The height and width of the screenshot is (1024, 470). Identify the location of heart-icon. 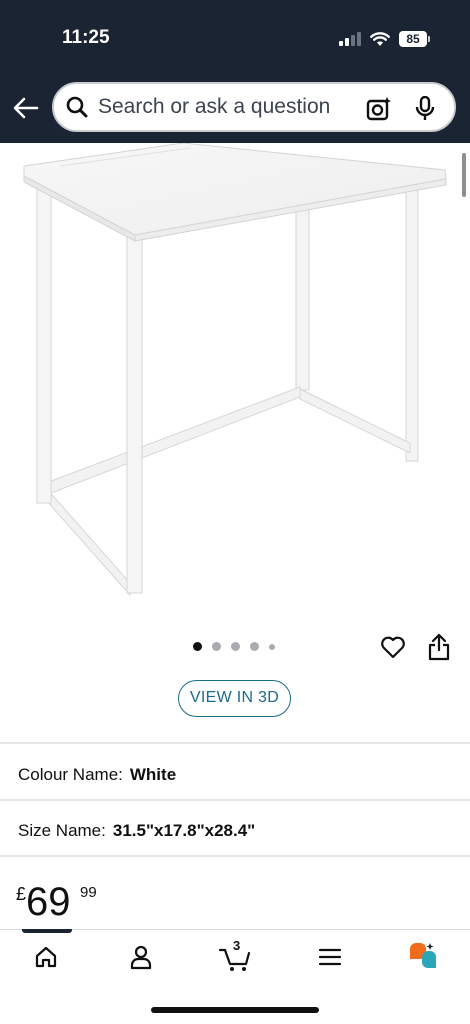
(393, 647).